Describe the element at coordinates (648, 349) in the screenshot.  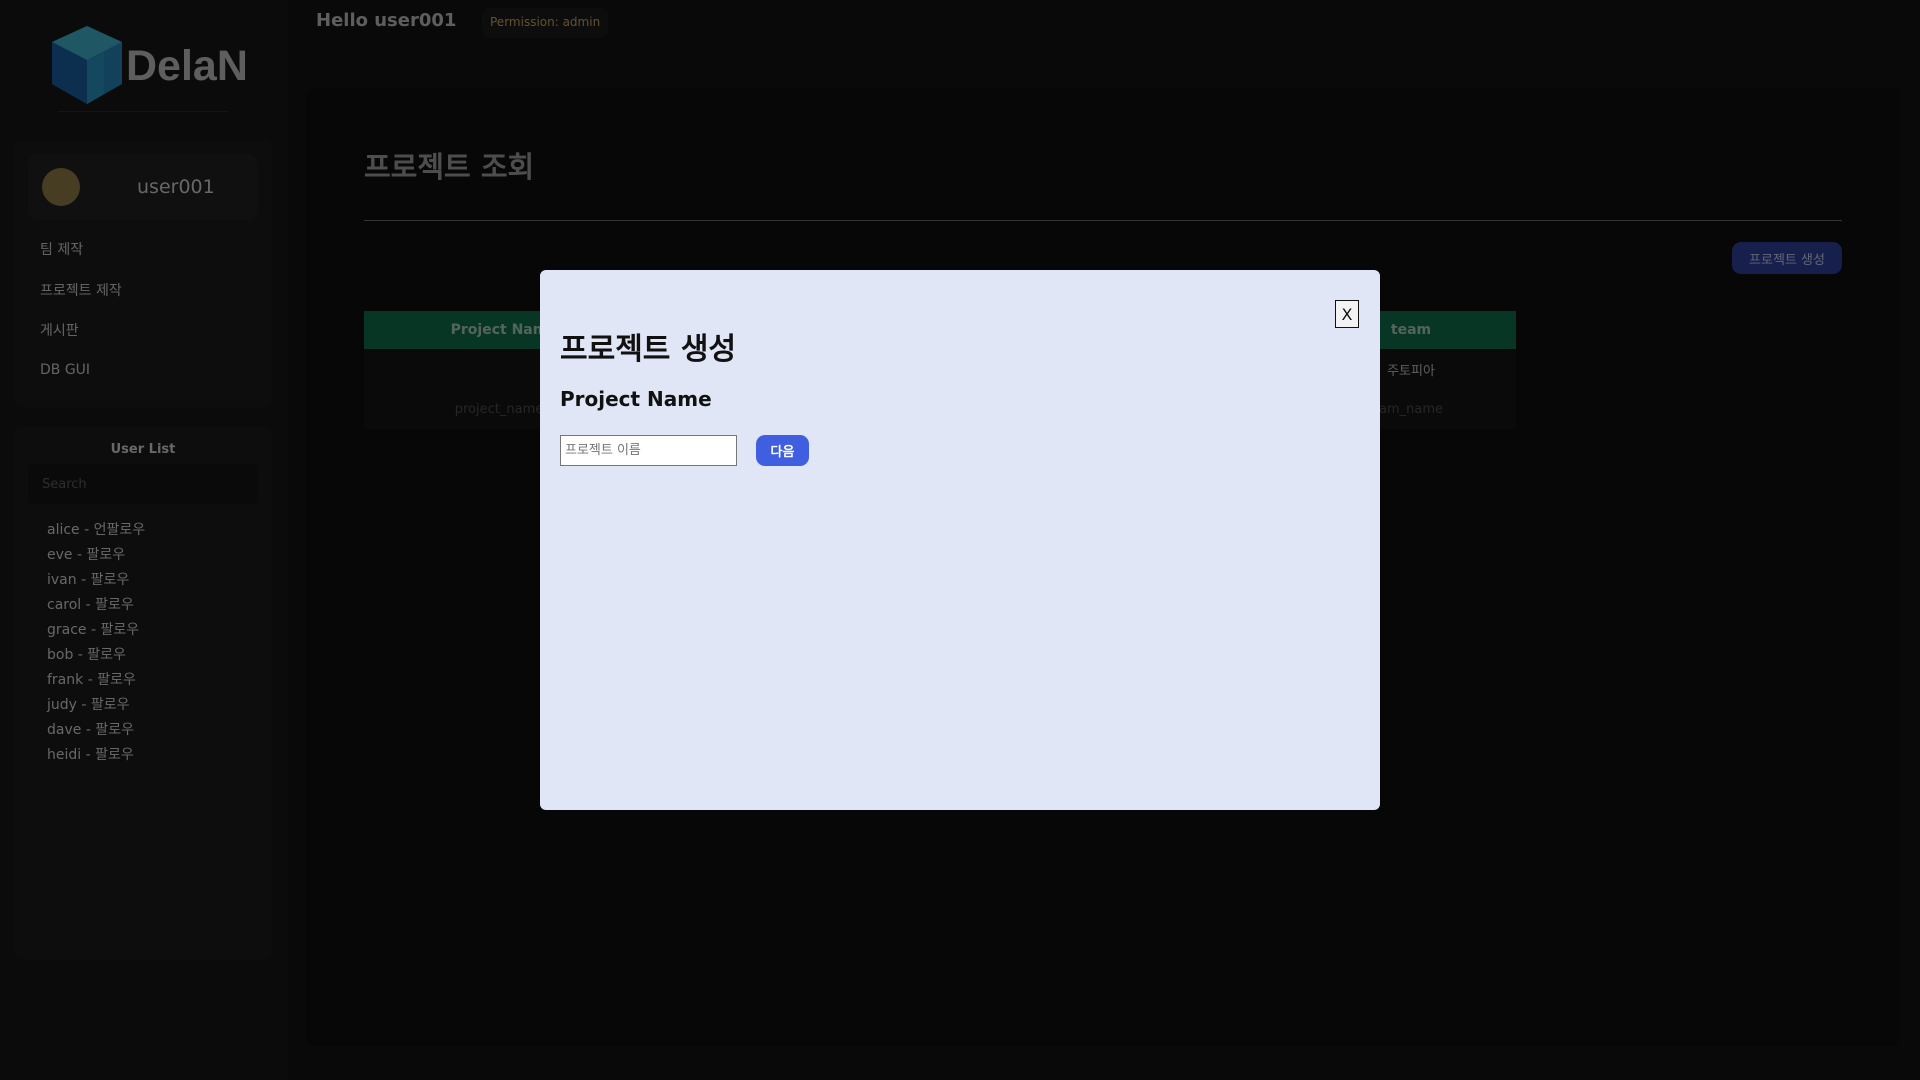
I see `modal-title: 프로젝트 생성` at that location.